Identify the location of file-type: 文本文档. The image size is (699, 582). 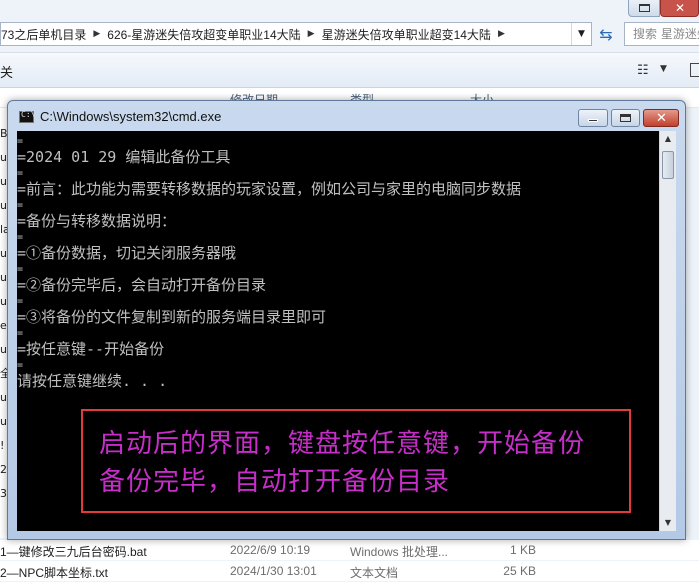
(374, 573).